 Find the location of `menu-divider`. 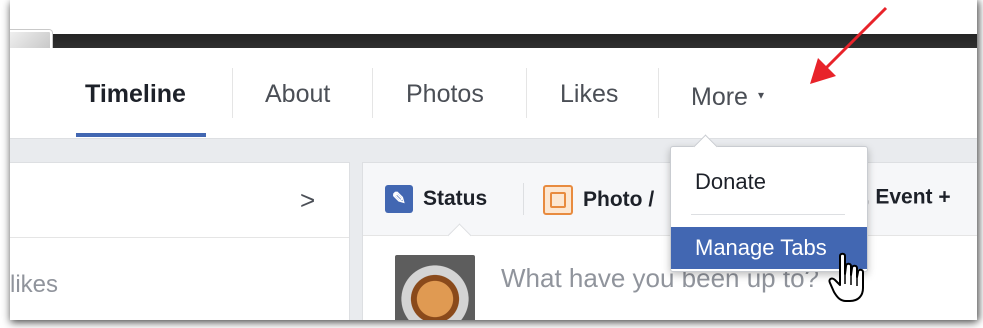

menu-divider is located at coordinates (768, 214).